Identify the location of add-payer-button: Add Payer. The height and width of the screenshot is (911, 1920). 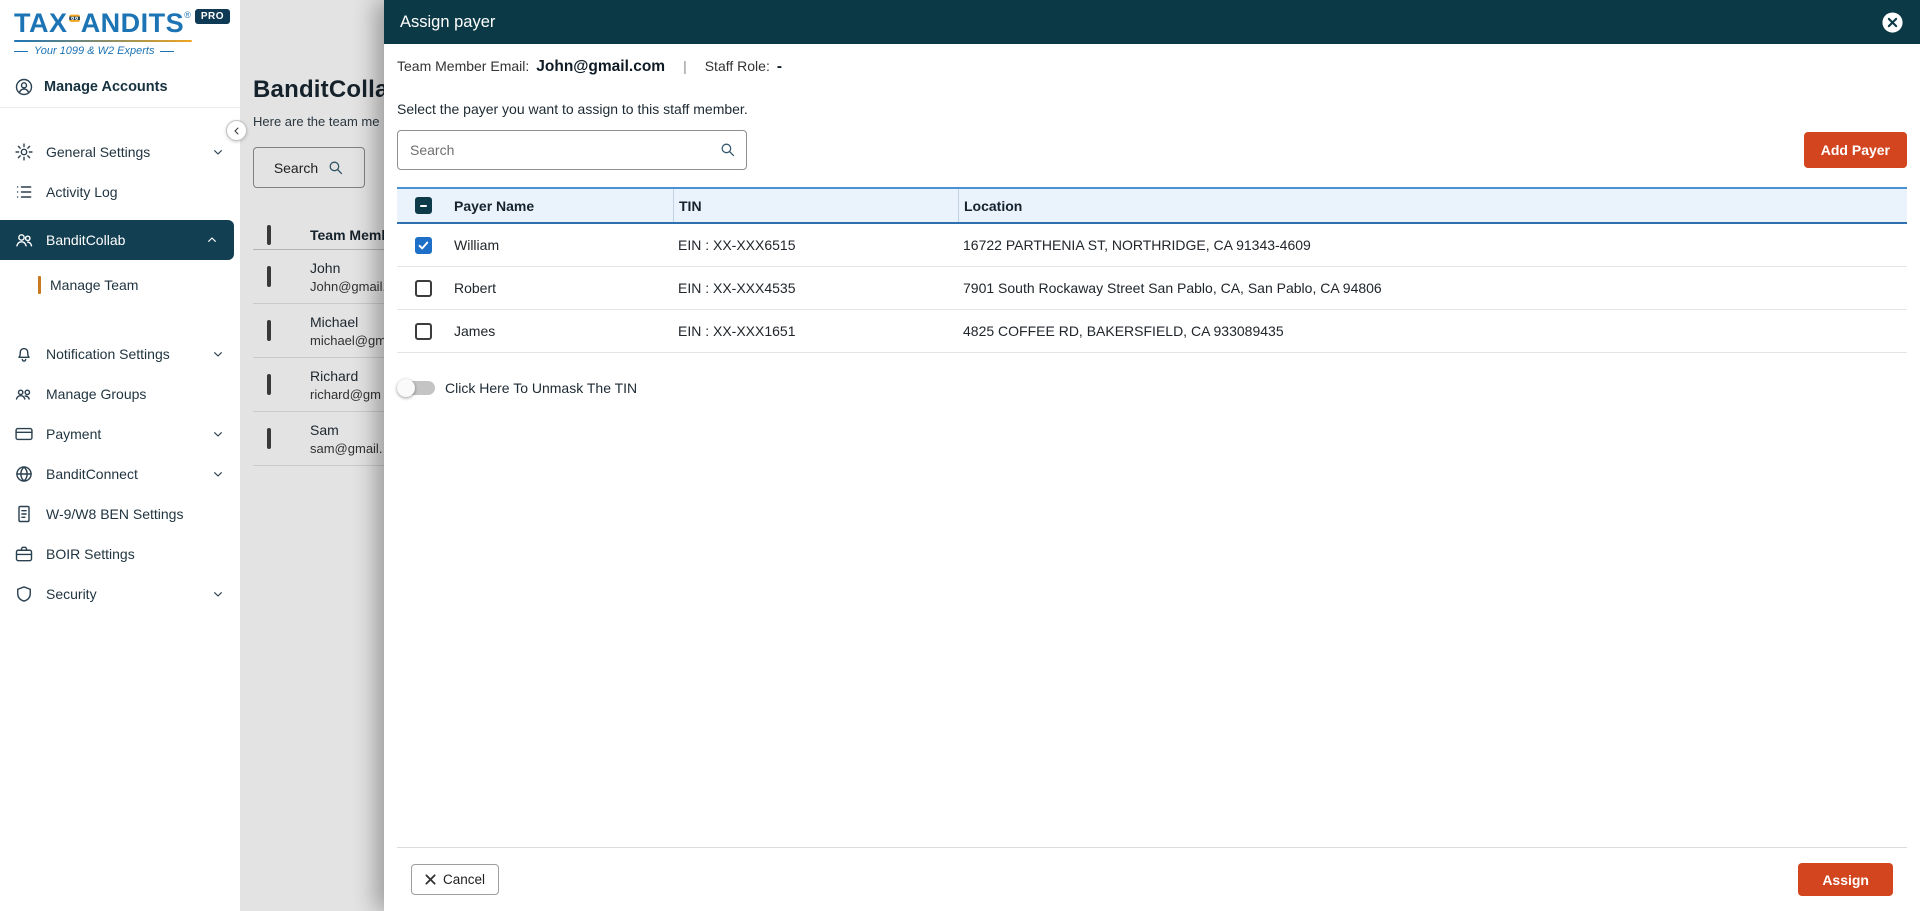
(1855, 150).